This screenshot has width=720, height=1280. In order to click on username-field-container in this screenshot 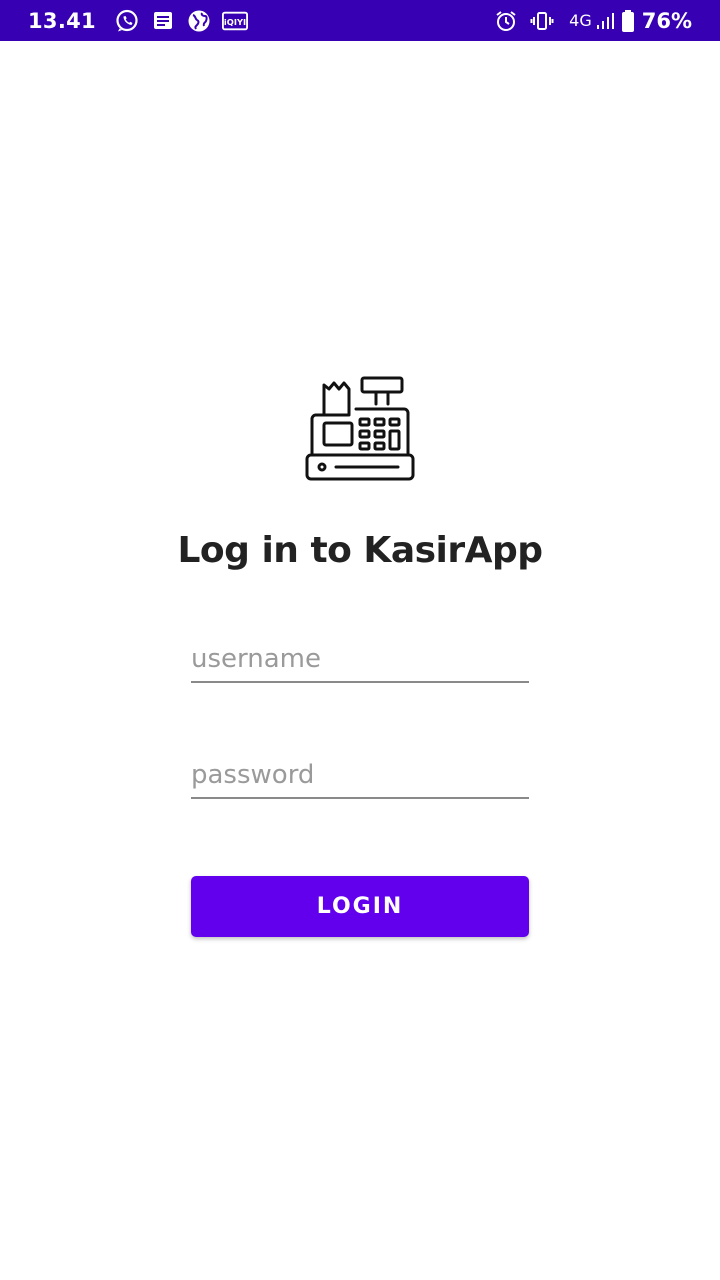, I will do `click(360, 660)`.